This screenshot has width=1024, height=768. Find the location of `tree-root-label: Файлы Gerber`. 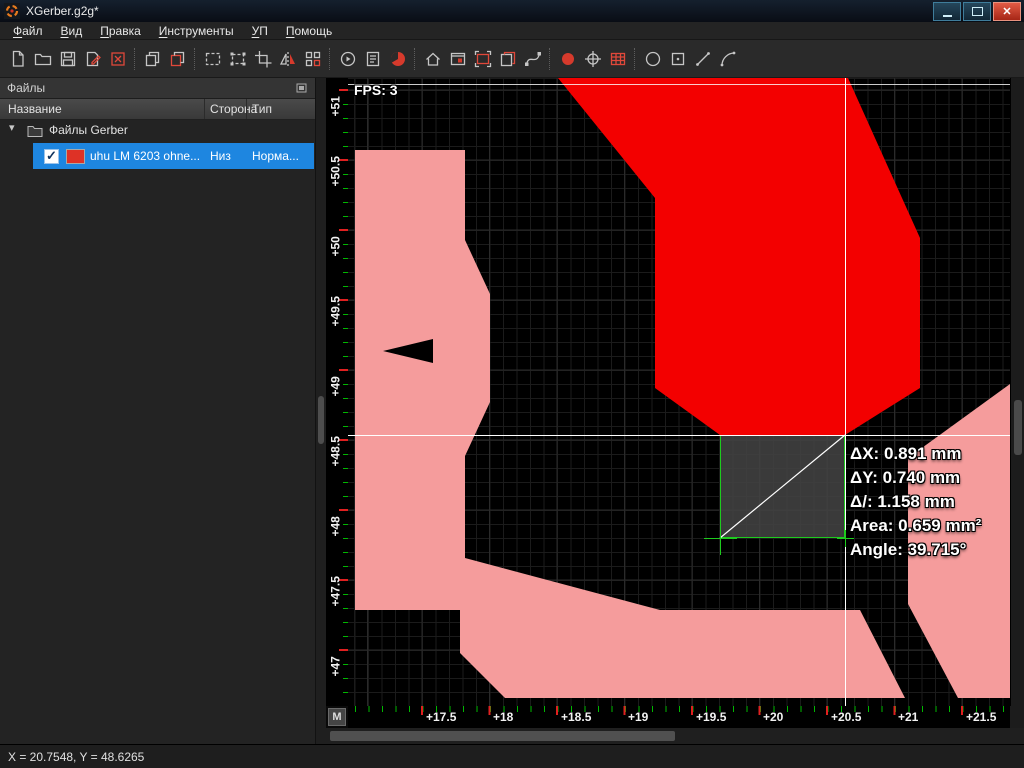

tree-root-label: Файлы Gerber is located at coordinates (88, 130).